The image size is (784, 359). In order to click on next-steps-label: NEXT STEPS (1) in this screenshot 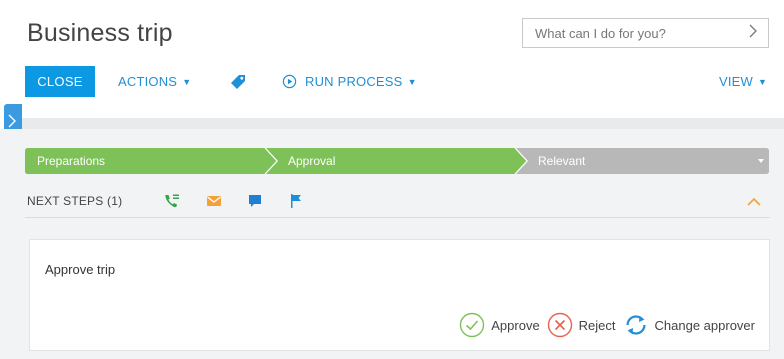, I will do `click(75, 201)`.